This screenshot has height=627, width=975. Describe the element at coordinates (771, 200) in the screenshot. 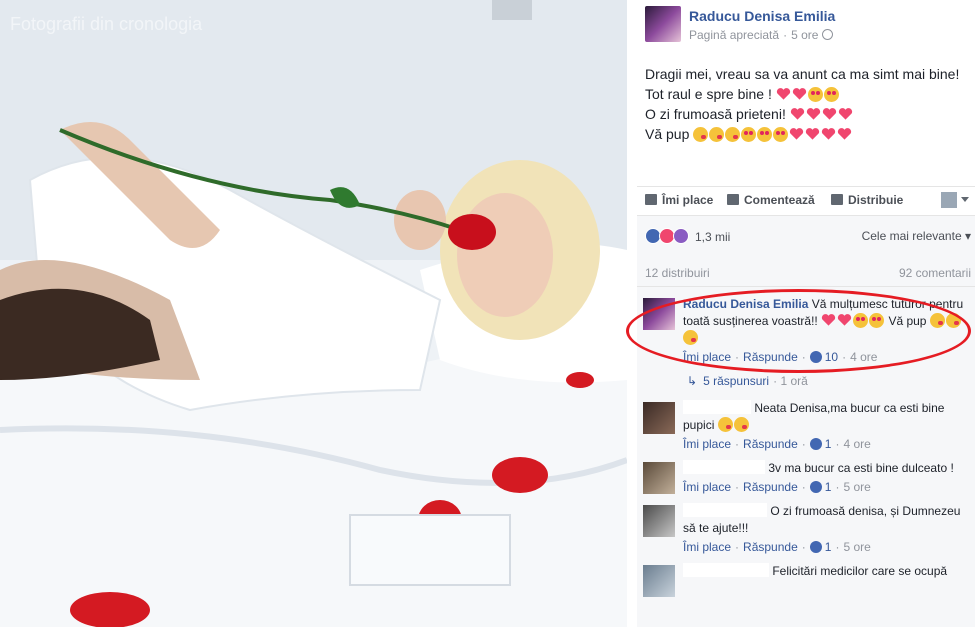

I see `comment-button: Comentează` at that location.